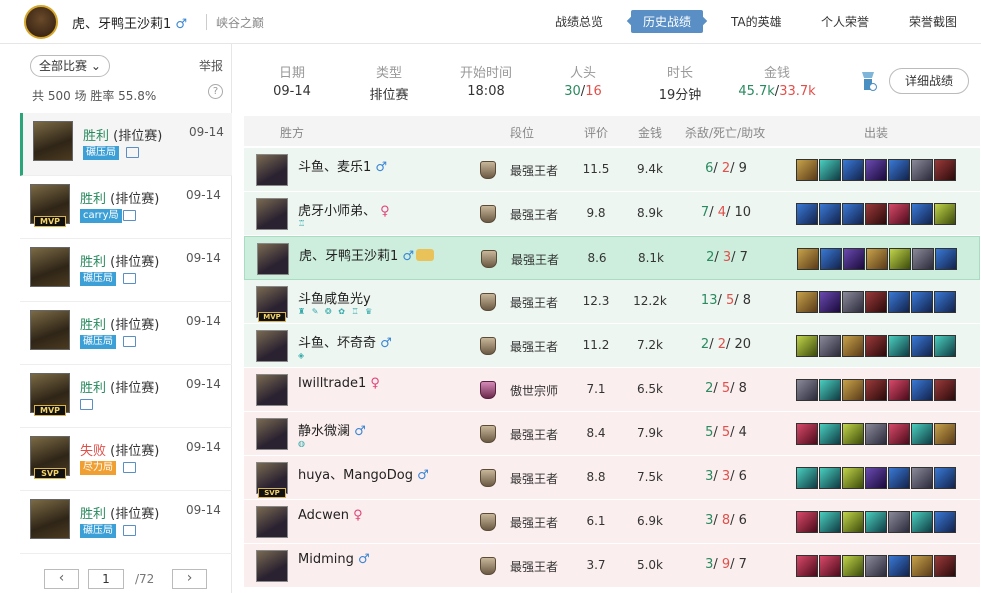 Image resolution: width=981 pixels, height=593 pixels. What do you see at coordinates (612, 214) in the screenshot?
I see `scoreboard-row: 虎牙小师弟、 ♀ ♖ 最强王者 9.8 8.9k 7/ 4/ 10` at bounding box center [612, 214].